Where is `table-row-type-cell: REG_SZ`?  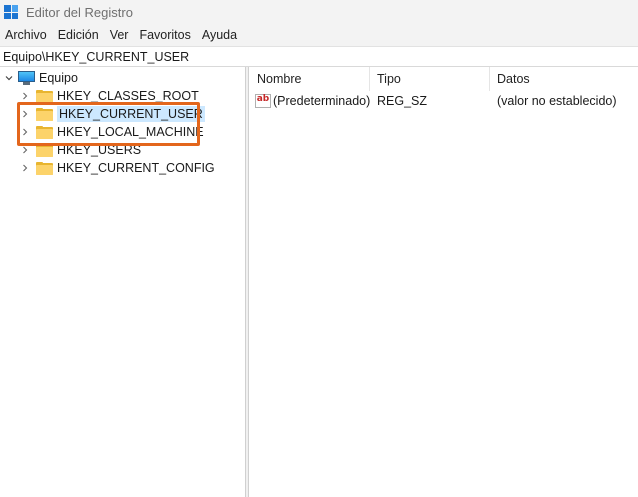 table-row-type-cell: REG_SZ is located at coordinates (402, 101).